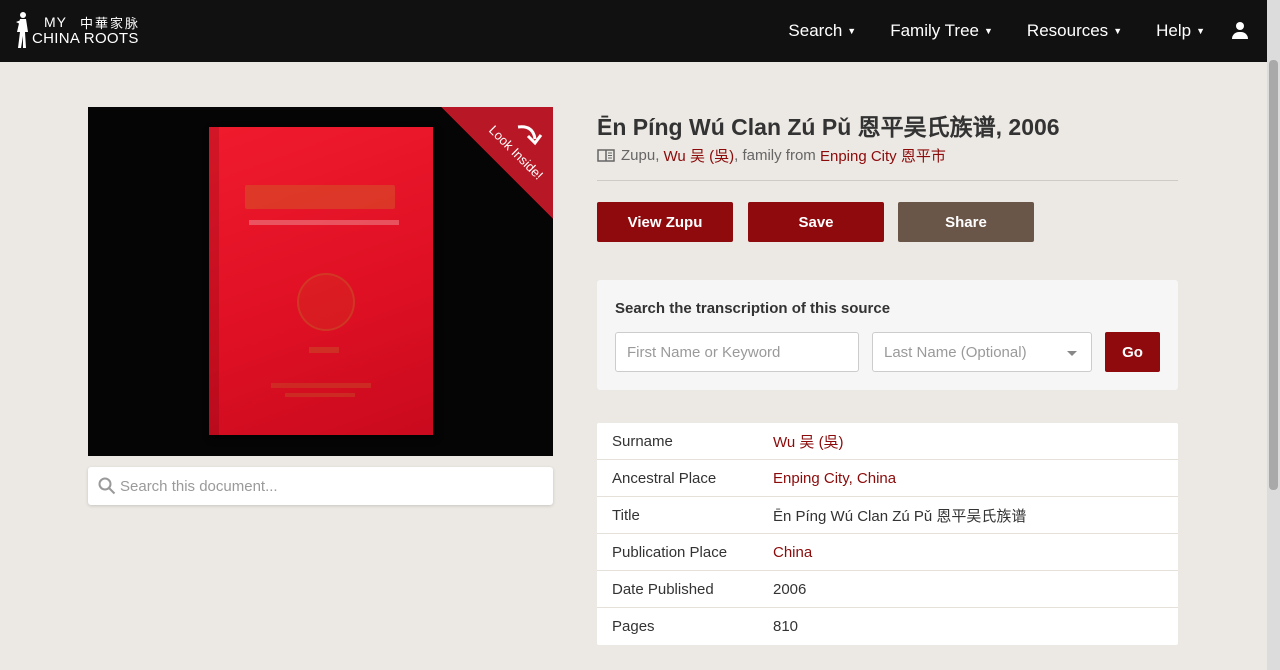 The width and height of the screenshot is (1280, 670). What do you see at coordinates (638, 155) in the screenshot?
I see `source-type: Zupu` at bounding box center [638, 155].